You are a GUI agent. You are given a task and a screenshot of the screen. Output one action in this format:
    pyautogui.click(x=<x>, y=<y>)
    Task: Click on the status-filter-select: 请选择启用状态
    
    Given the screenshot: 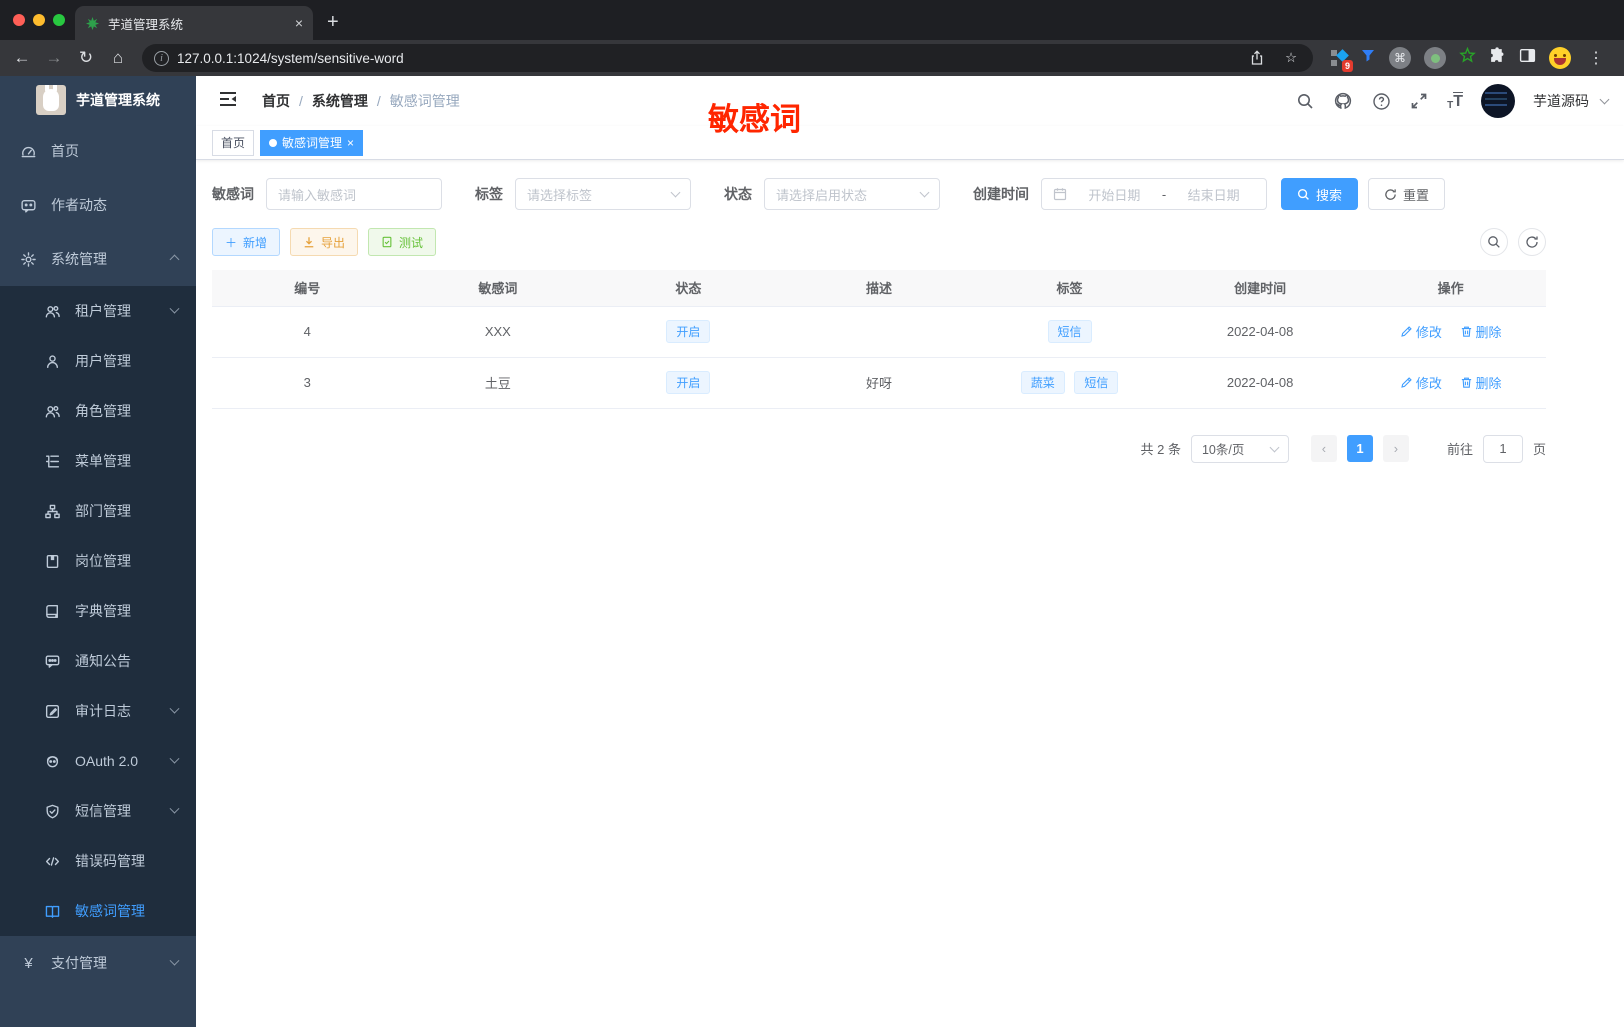 What is the action you would take?
    pyautogui.click(x=852, y=194)
    